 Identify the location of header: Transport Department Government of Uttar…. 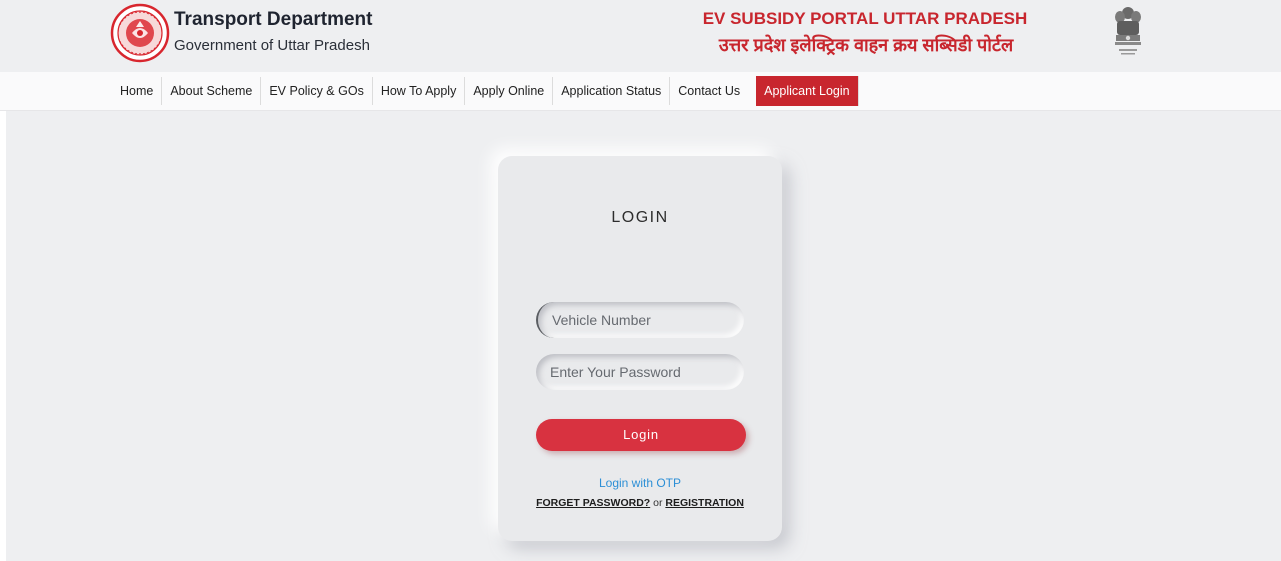
(640, 36).